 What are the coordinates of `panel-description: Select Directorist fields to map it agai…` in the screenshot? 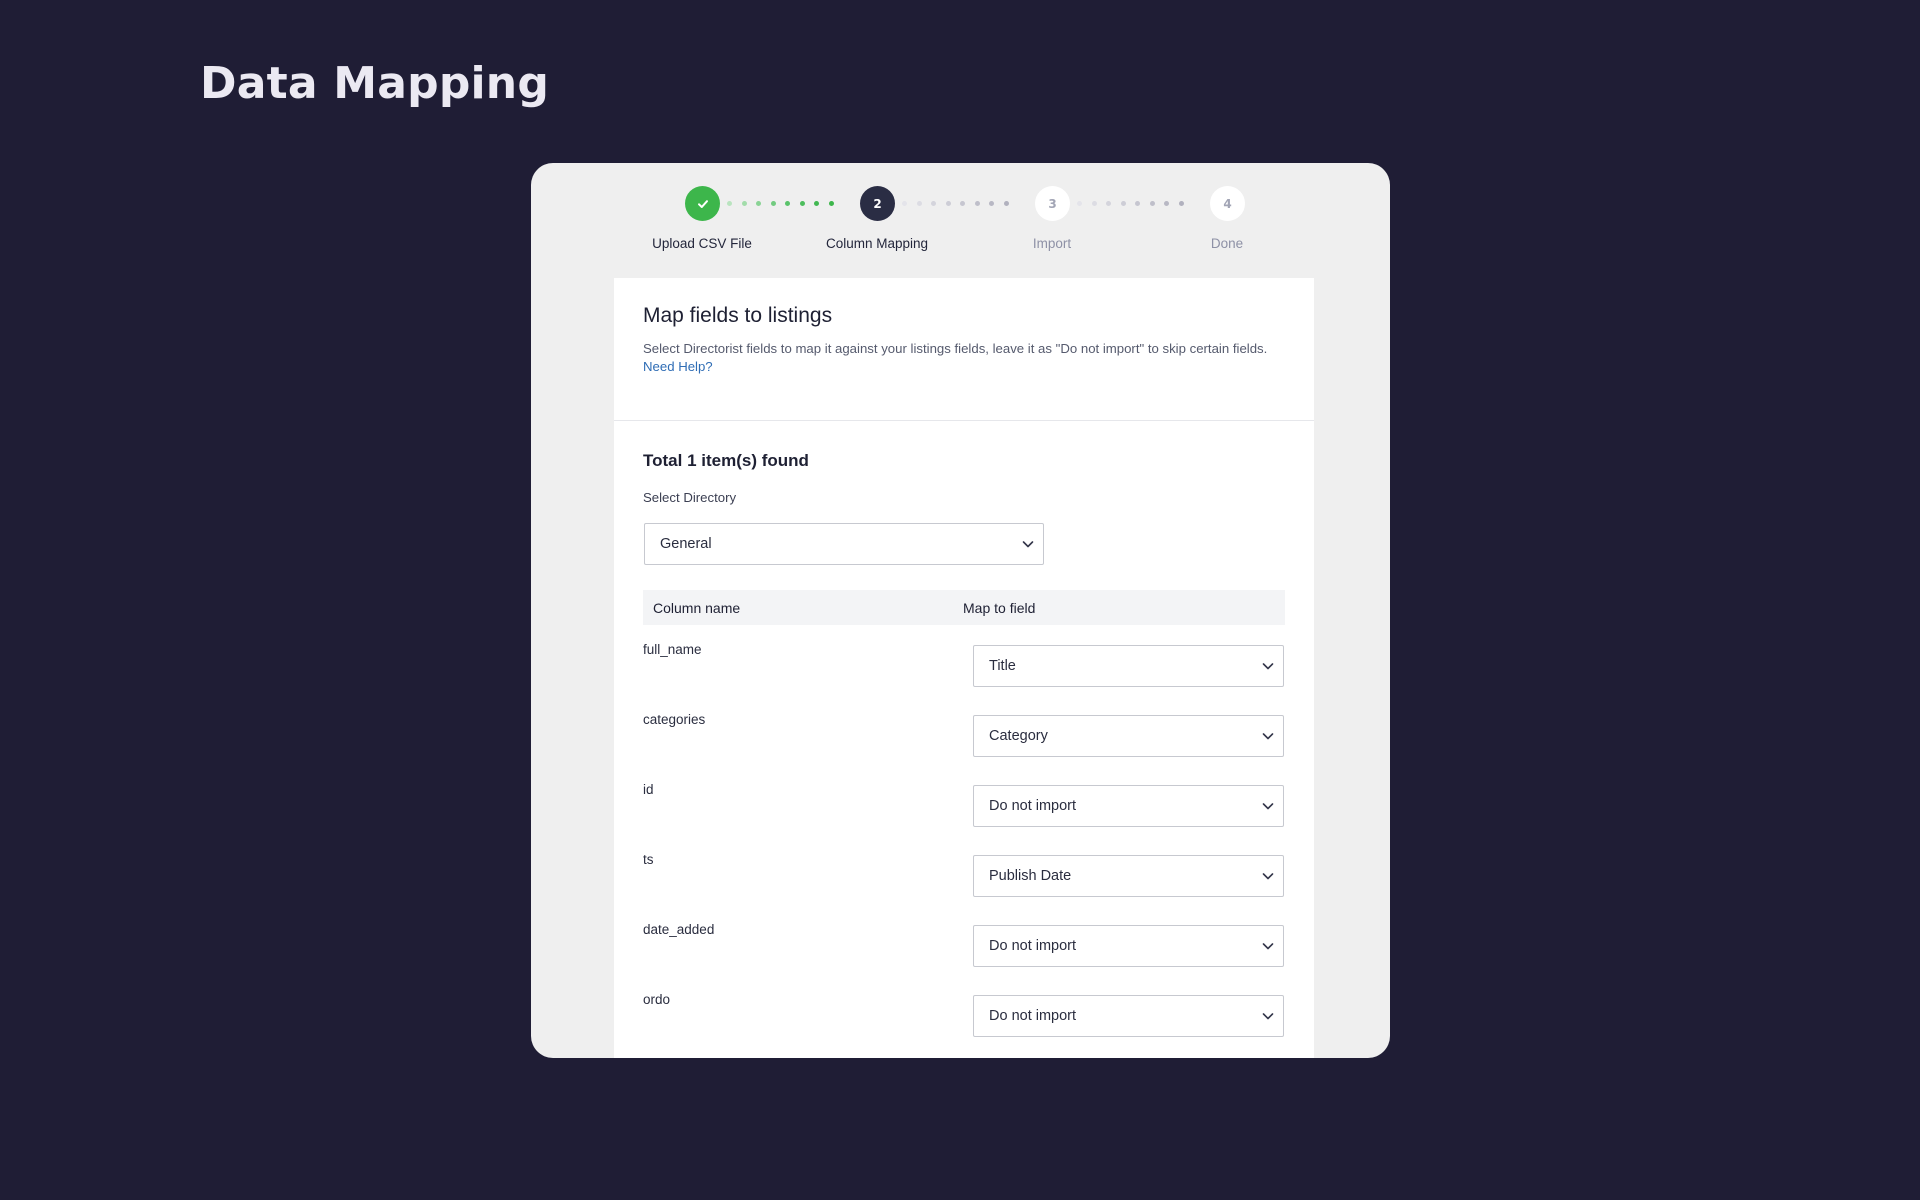 It's located at (955, 348).